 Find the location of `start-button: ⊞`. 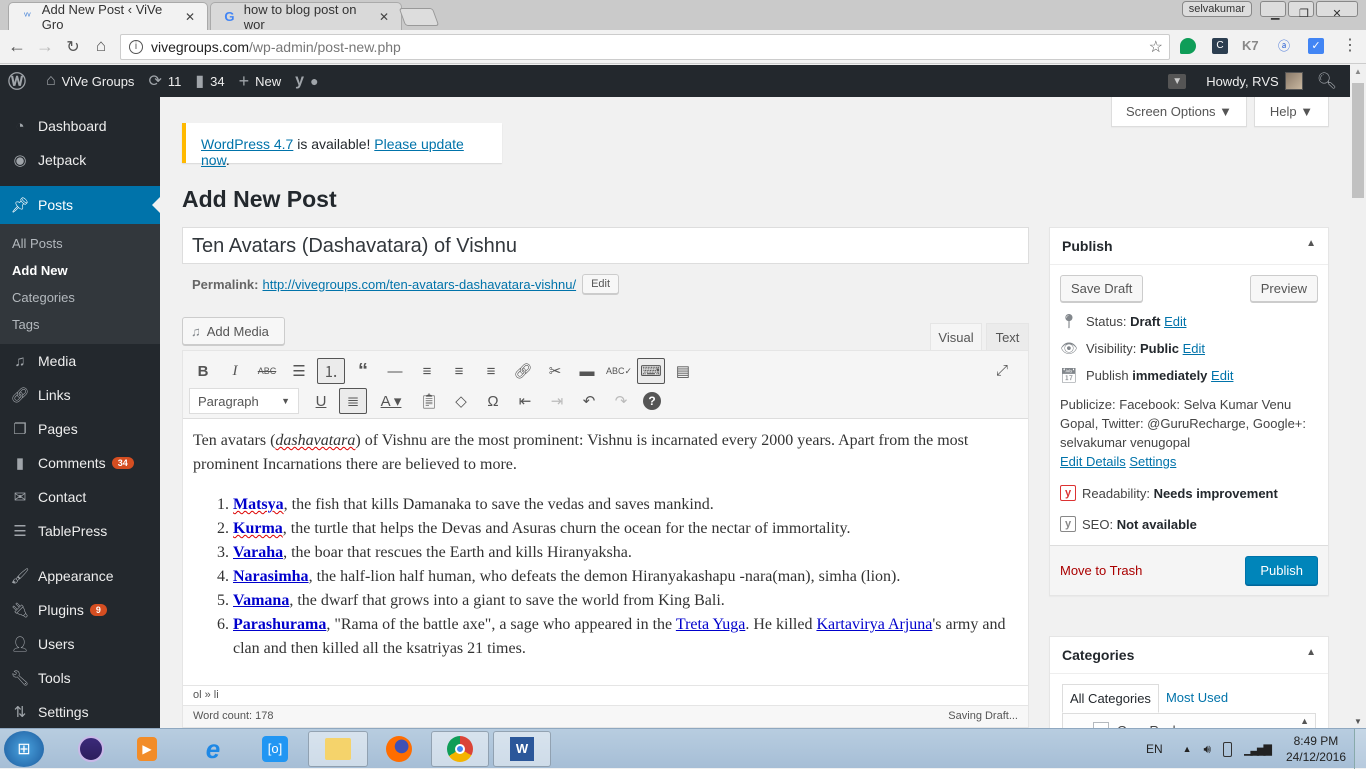

start-button: ⊞ is located at coordinates (24, 749).